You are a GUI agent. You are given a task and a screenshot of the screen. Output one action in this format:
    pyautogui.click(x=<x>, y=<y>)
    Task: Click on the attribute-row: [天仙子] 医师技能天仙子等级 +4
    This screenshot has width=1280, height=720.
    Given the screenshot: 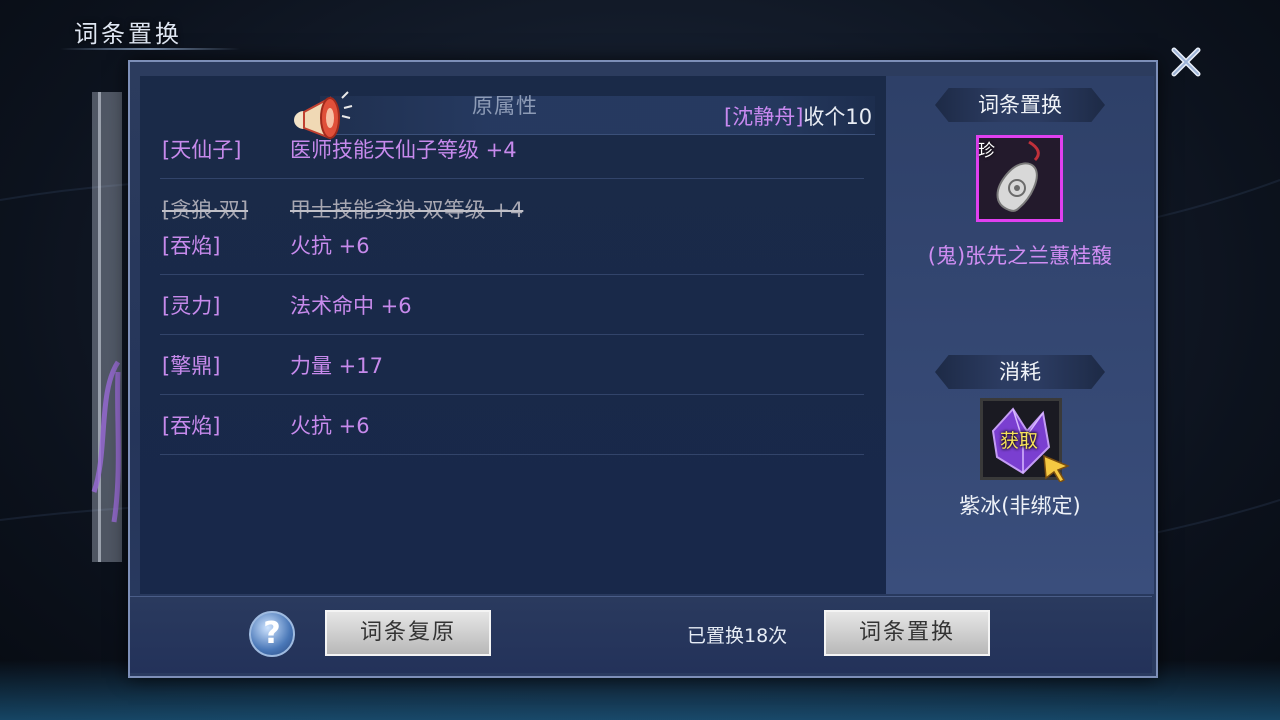 What is the action you would take?
    pyautogui.click(x=502, y=160)
    